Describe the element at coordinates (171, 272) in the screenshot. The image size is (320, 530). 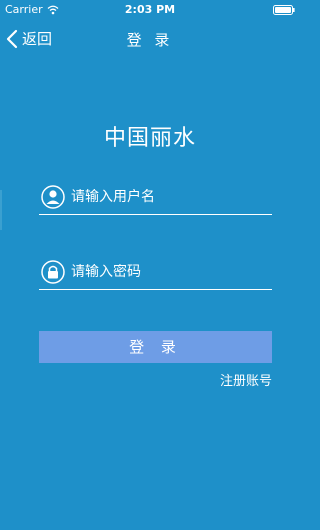
I see `password-input` at that location.